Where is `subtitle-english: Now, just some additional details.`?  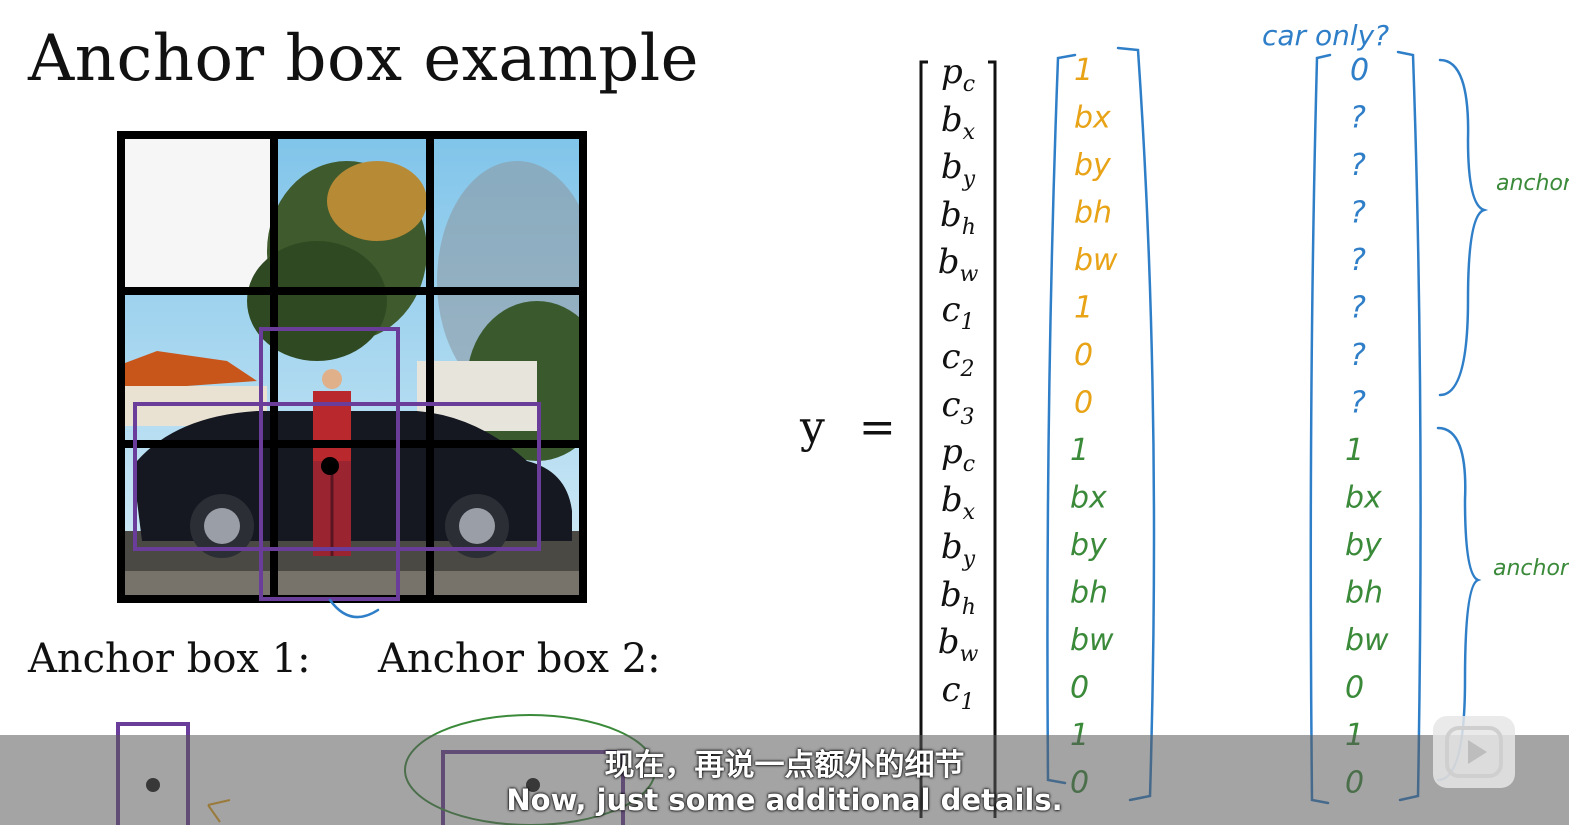
subtitle-english: Now, just some additional details. is located at coordinates (784, 800).